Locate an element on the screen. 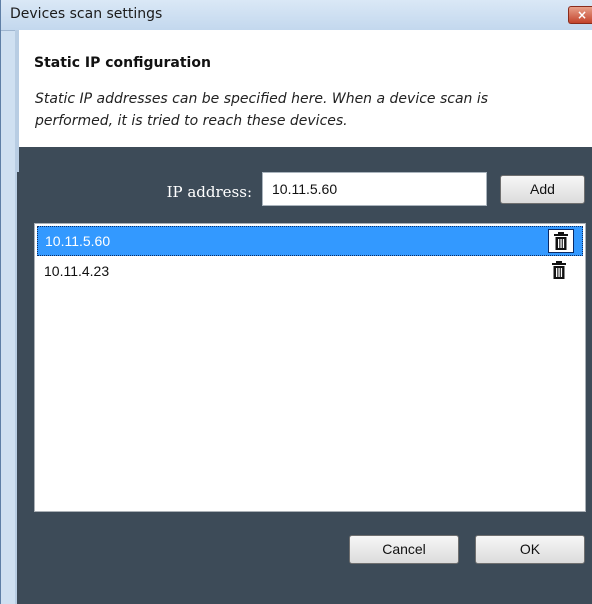 The image size is (592, 604). list-item-address: 10.11.5.60 is located at coordinates (78, 241).